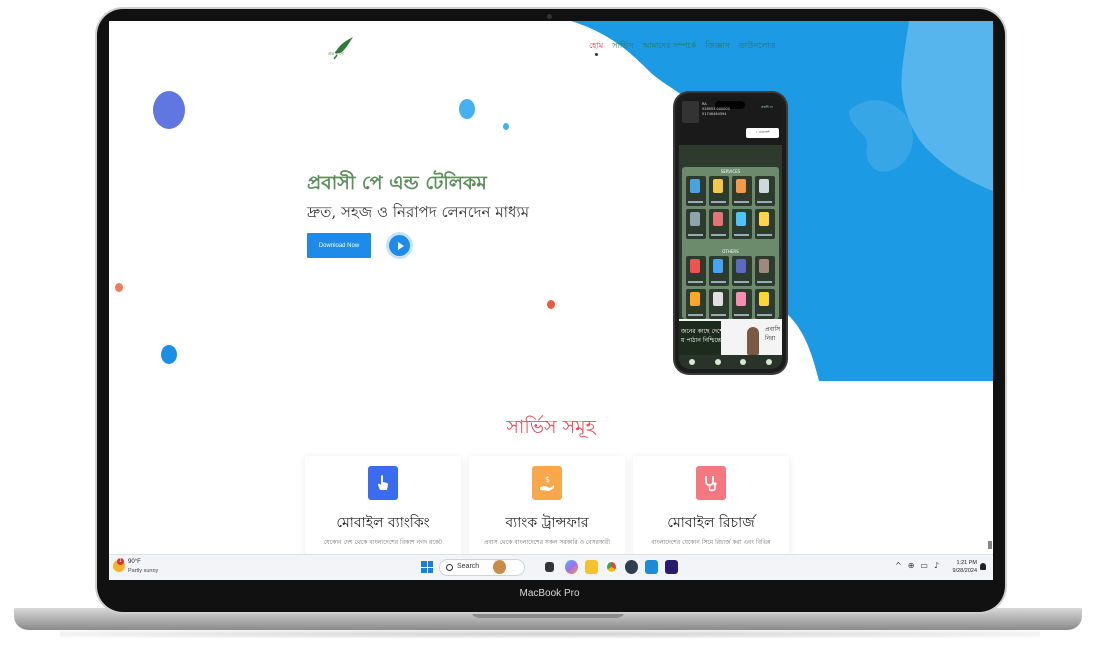 The image size is (1099, 647). Describe the element at coordinates (924, 565) in the screenshot. I see `network-icon: ▭` at that location.